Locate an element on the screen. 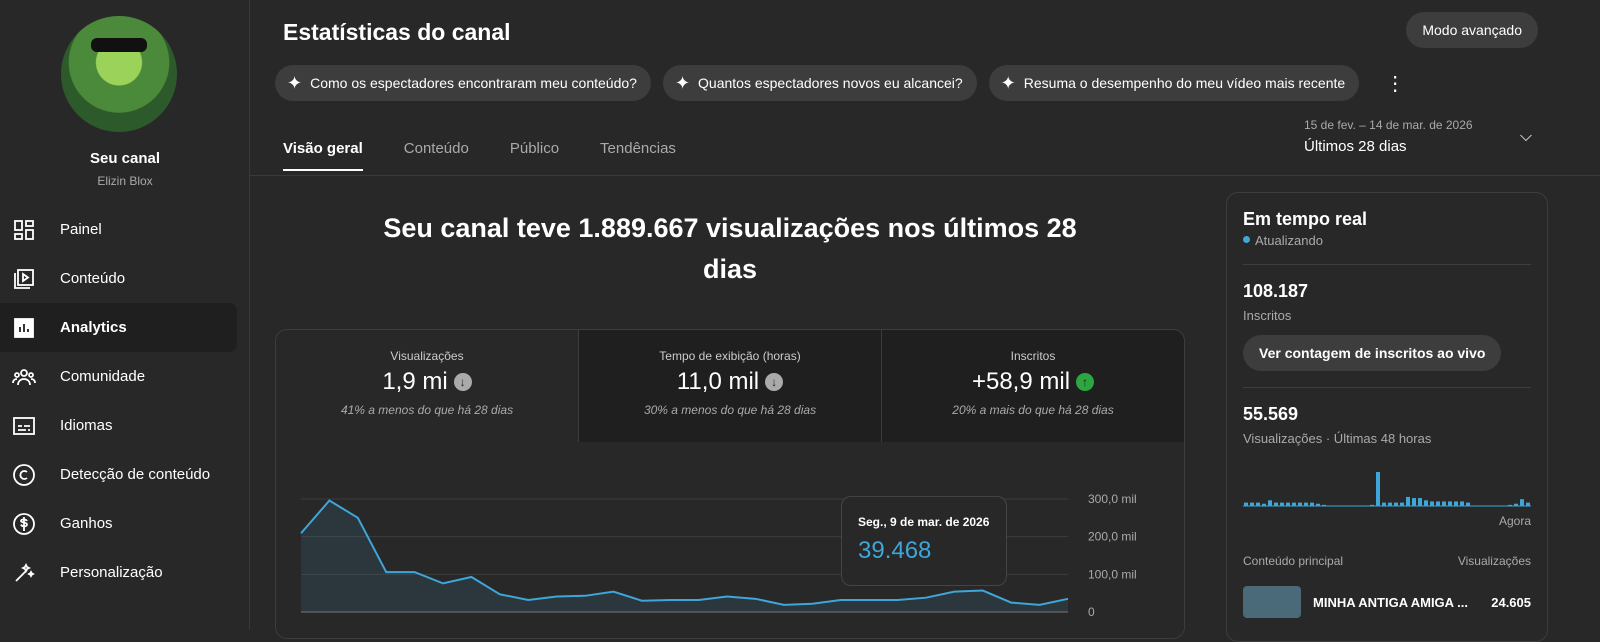 This screenshot has height=642, width=1600. chip-new-viewers: ✦ Quantos espectadores novos eu alcancei? is located at coordinates (819, 83).